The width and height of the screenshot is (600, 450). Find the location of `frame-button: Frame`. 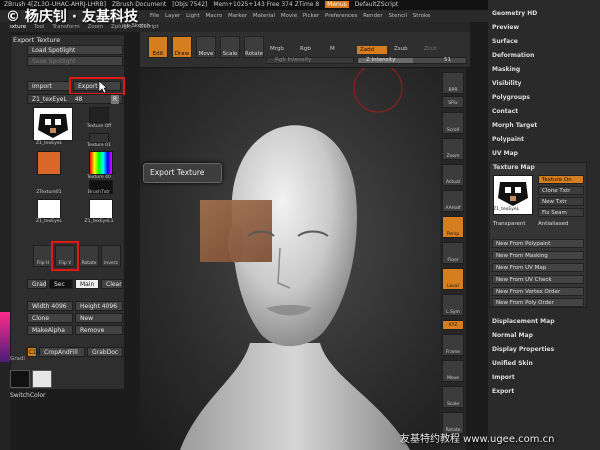

frame-button: Frame is located at coordinates (453, 345).